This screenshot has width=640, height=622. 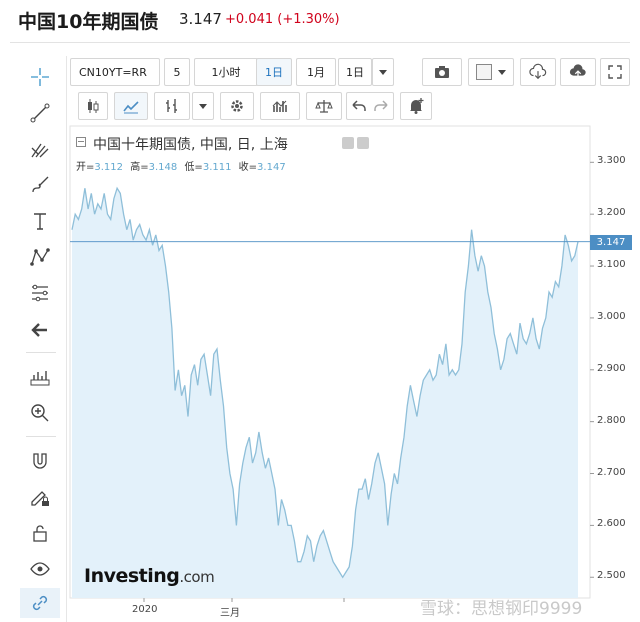 What do you see at coordinates (109, 167) in the screenshot?
I see `open-value: 3.112` at bounding box center [109, 167].